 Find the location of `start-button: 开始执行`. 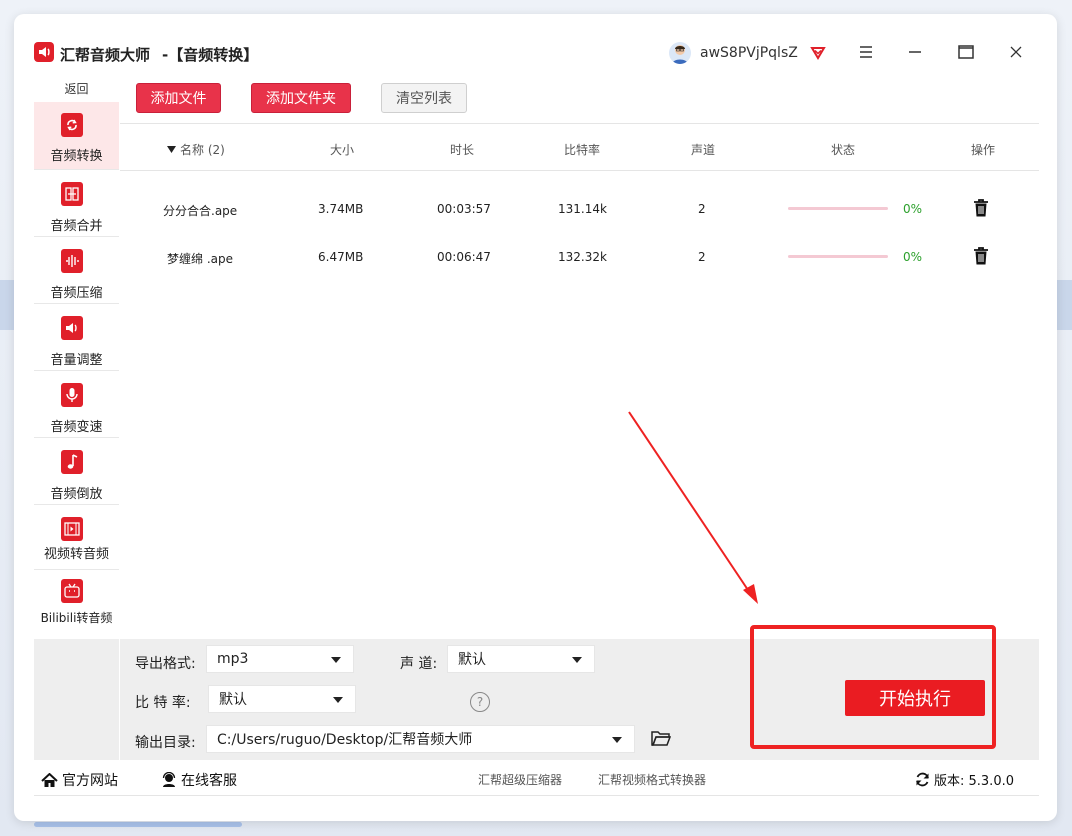

start-button: 开始执行 is located at coordinates (915, 698).